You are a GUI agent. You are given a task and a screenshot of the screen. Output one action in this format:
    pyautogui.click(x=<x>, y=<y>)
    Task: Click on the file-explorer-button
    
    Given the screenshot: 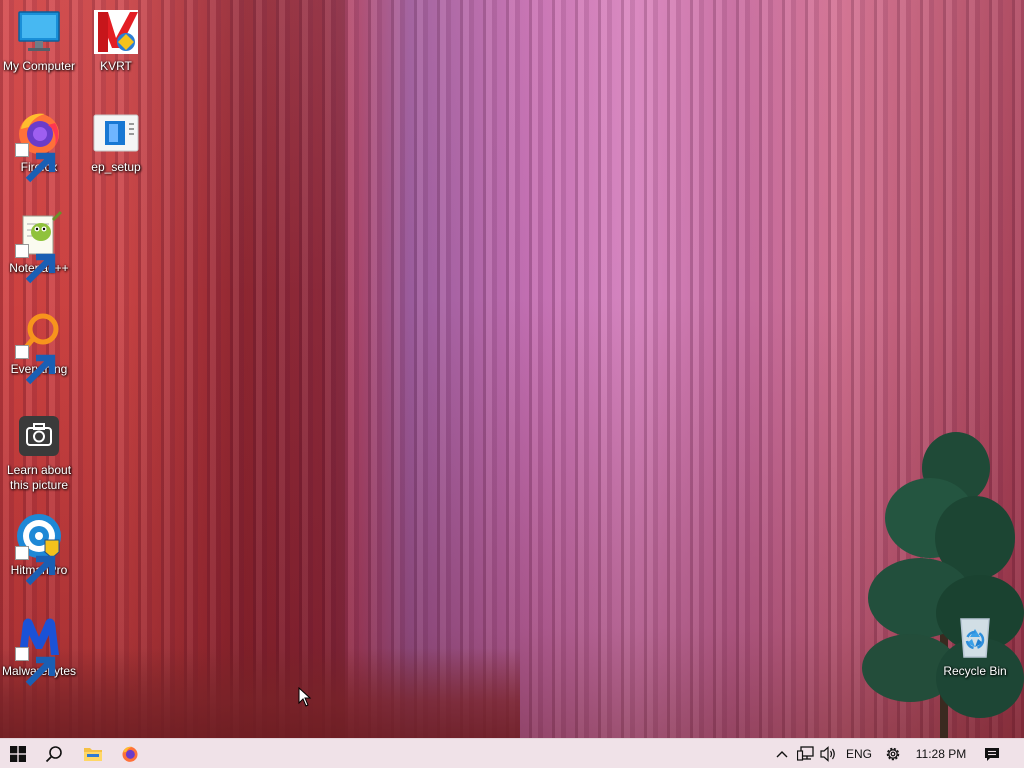 What is the action you would take?
    pyautogui.click(x=93, y=754)
    